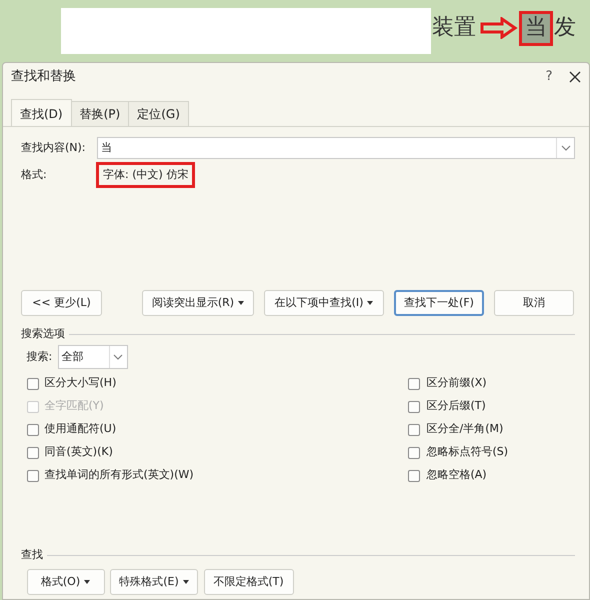 Image resolution: width=590 pixels, height=600 pixels. What do you see at coordinates (54, 148) in the screenshot?
I see `field-label: 查找内容(N):` at bounding box center [54, 148].